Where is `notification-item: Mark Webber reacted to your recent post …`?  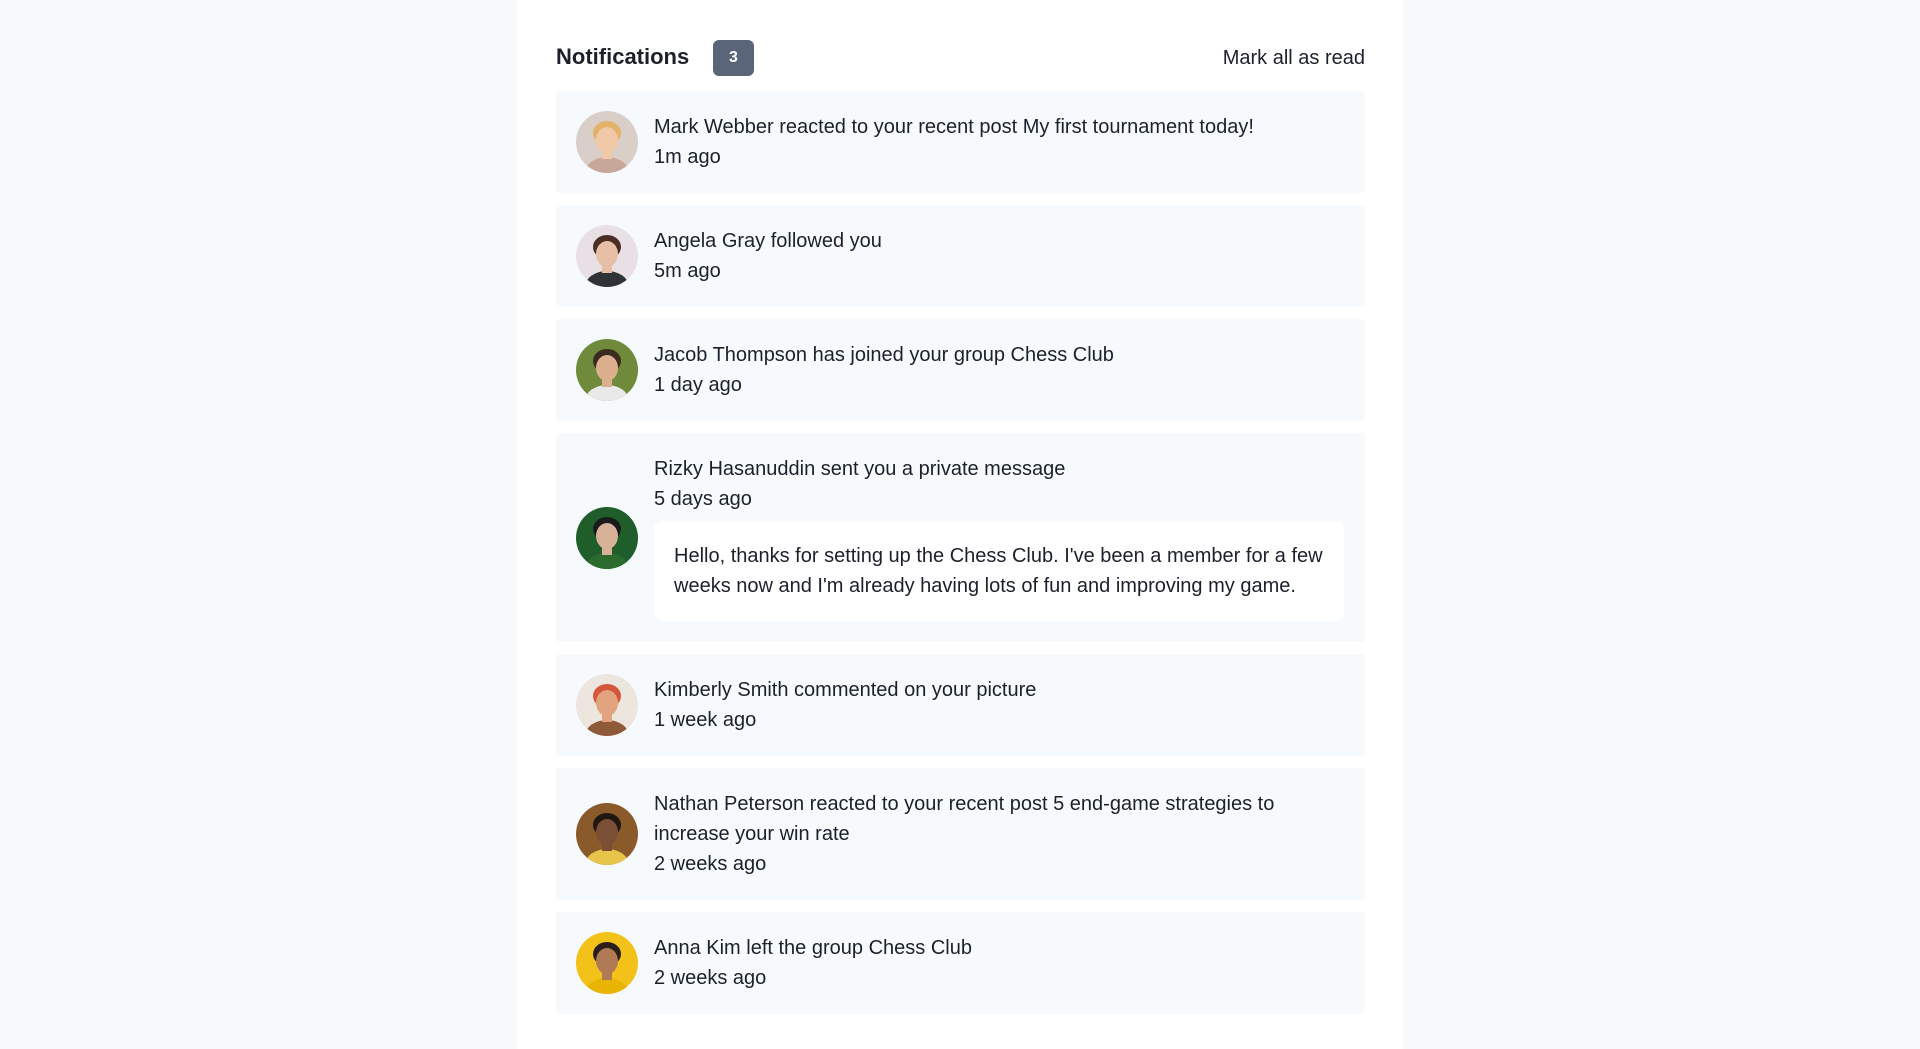 notification-item: Mark Webber reacted to your recent post … is located at coordinates (960, 142).